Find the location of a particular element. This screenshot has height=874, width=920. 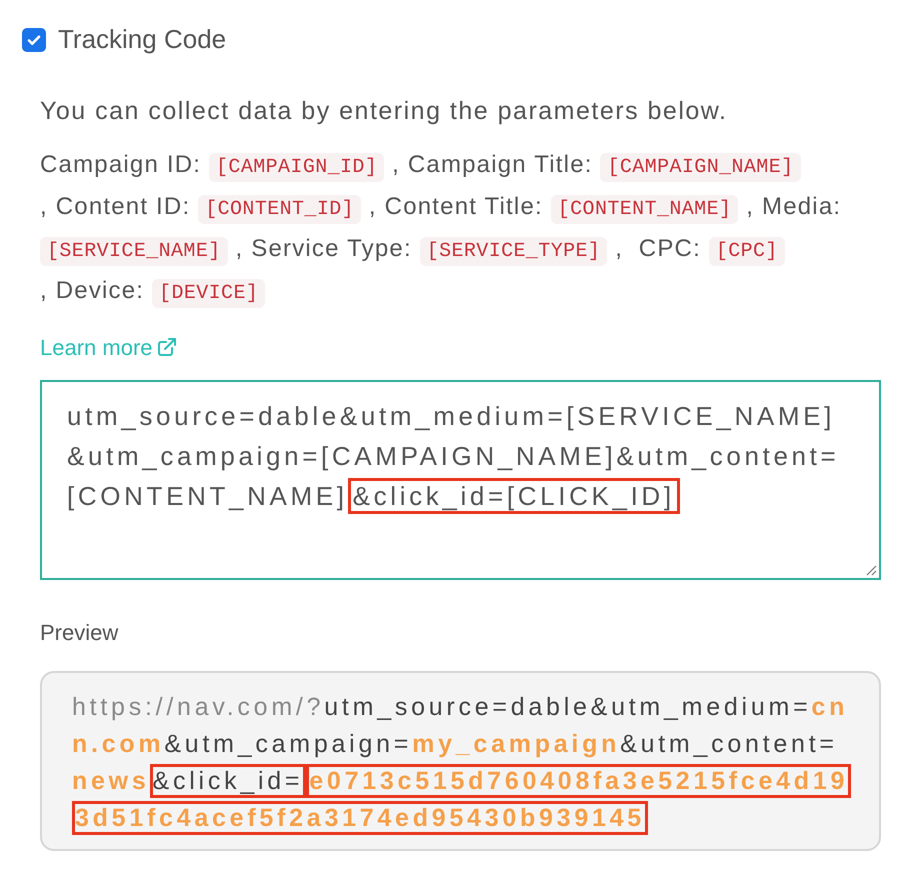

parameter-label: , Content Title: is located at coordinates (455, 206).